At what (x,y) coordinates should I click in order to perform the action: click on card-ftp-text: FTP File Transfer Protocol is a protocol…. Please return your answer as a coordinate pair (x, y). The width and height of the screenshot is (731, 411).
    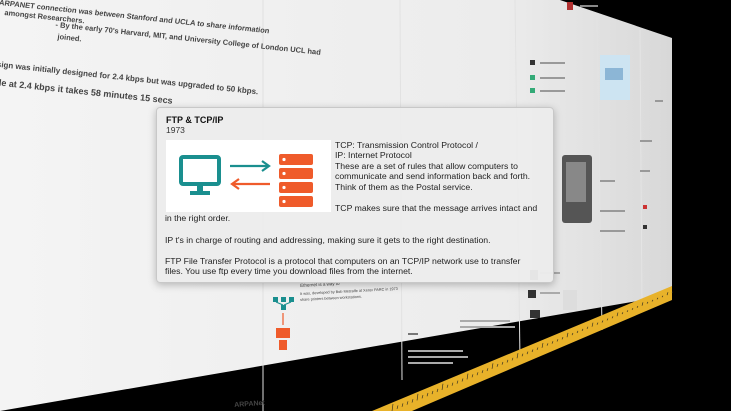
    Looking at the image, I should click on (342, 266).